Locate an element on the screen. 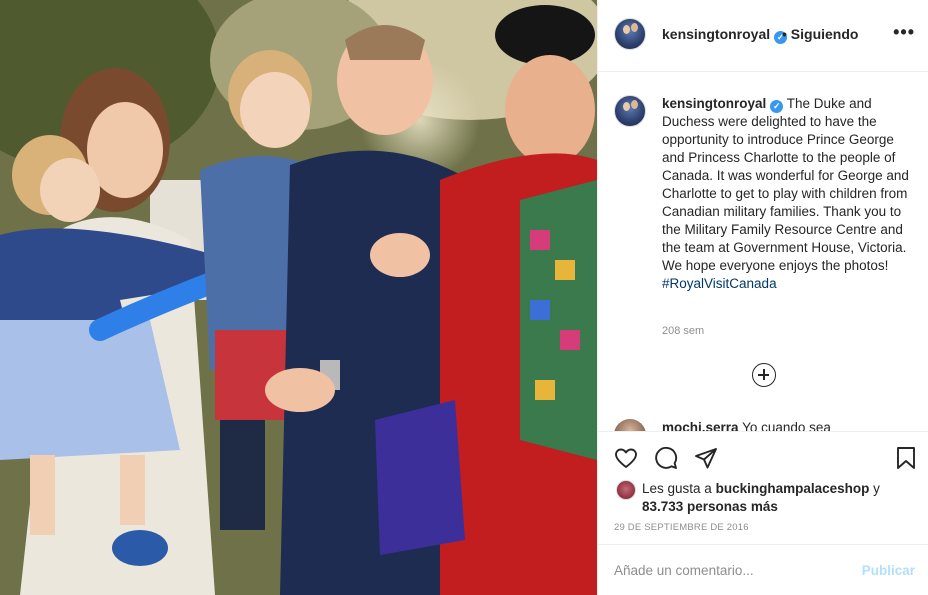 This screenshot has width=928, height=595. comment-row: mochi.serra Yo cuando sea is located at coordinates (746, 425).